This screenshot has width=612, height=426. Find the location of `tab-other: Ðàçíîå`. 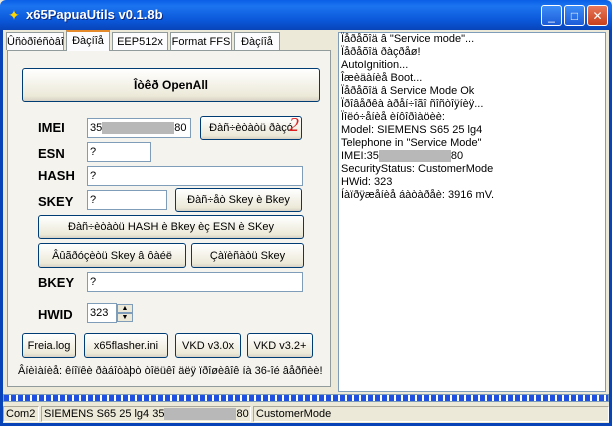

tab-other: Ðàçíîå is located at coordinates (257, 41).